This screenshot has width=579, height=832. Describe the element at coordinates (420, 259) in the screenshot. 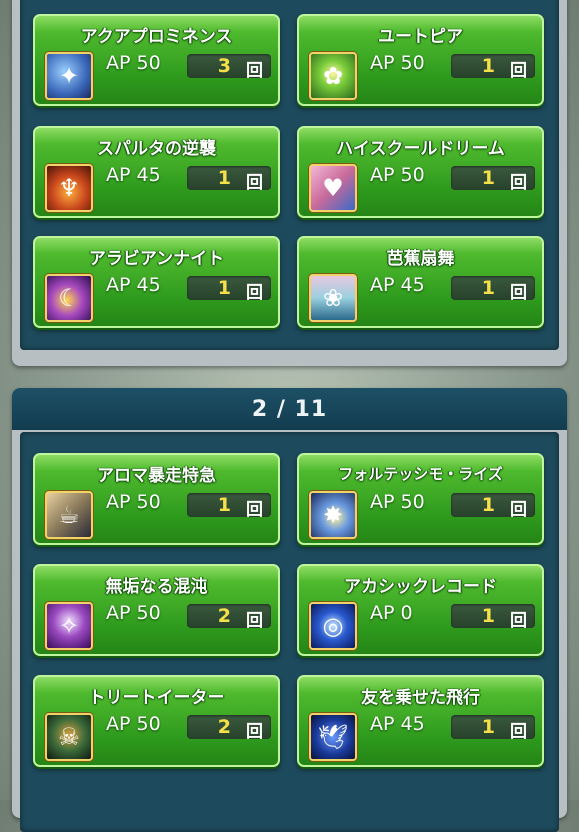

I see `mission-title: 芭蕉扇舞` at that location.